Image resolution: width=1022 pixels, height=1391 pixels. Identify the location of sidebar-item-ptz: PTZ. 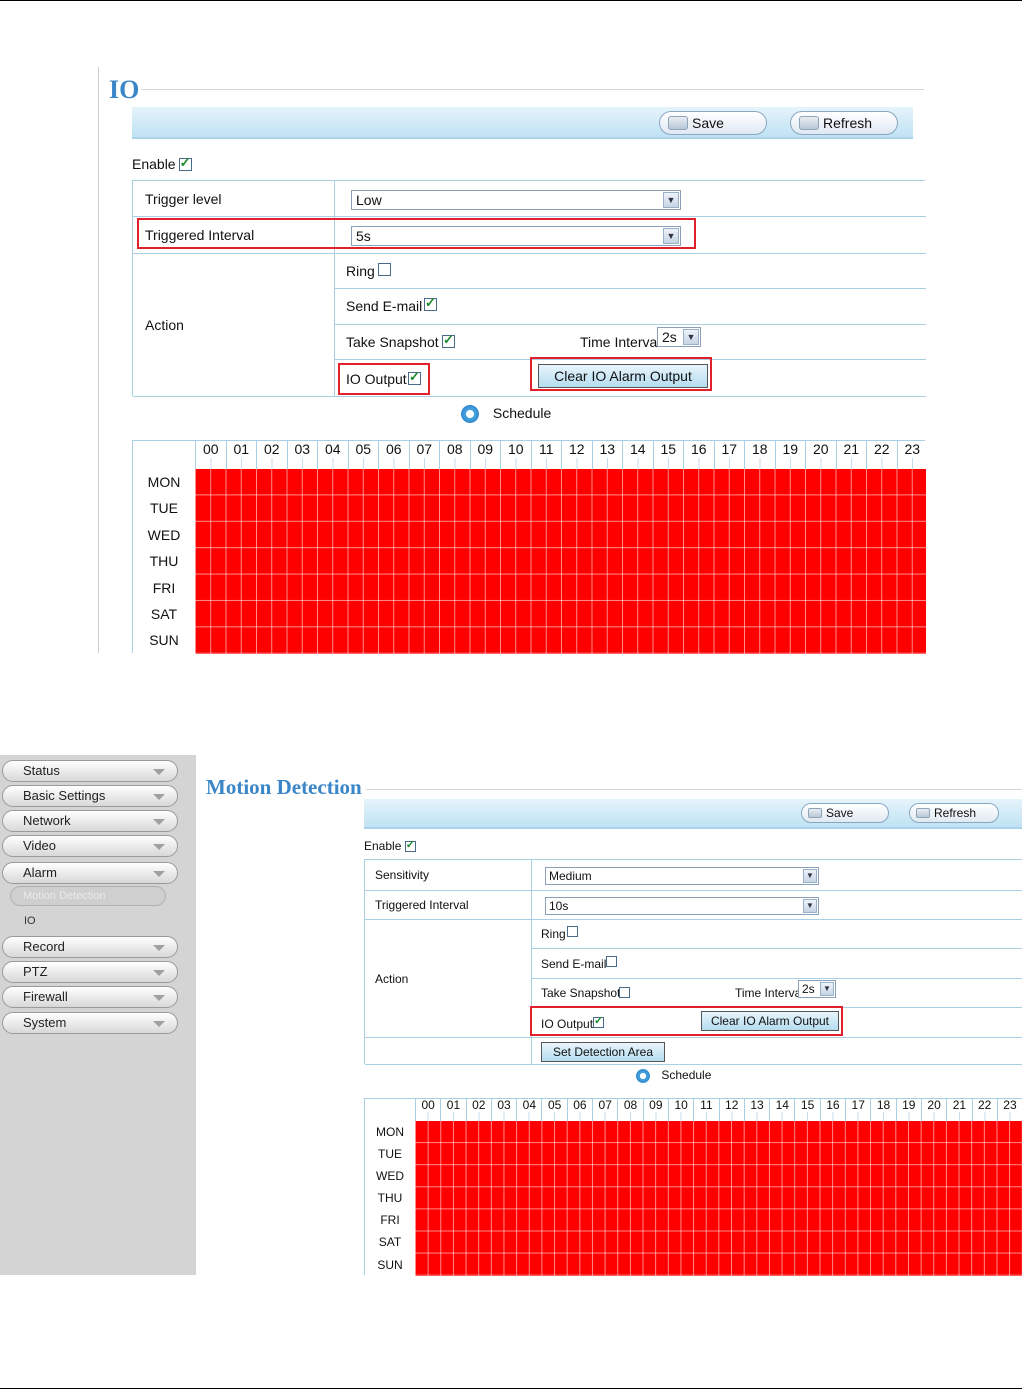
(90, 972).